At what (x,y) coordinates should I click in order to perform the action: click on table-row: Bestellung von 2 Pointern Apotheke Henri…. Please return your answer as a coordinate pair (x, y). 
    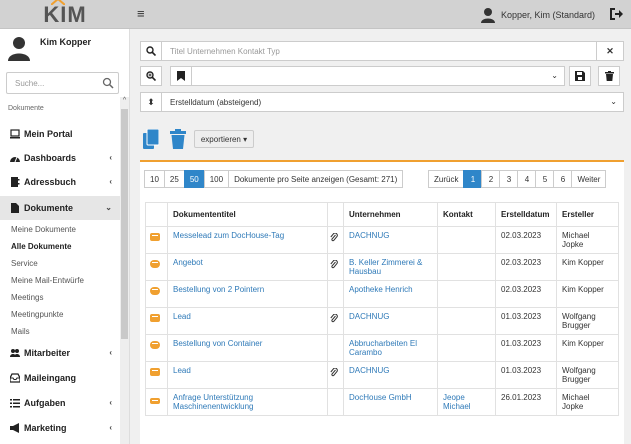
    Looking at the image, I should click on (382, 294).